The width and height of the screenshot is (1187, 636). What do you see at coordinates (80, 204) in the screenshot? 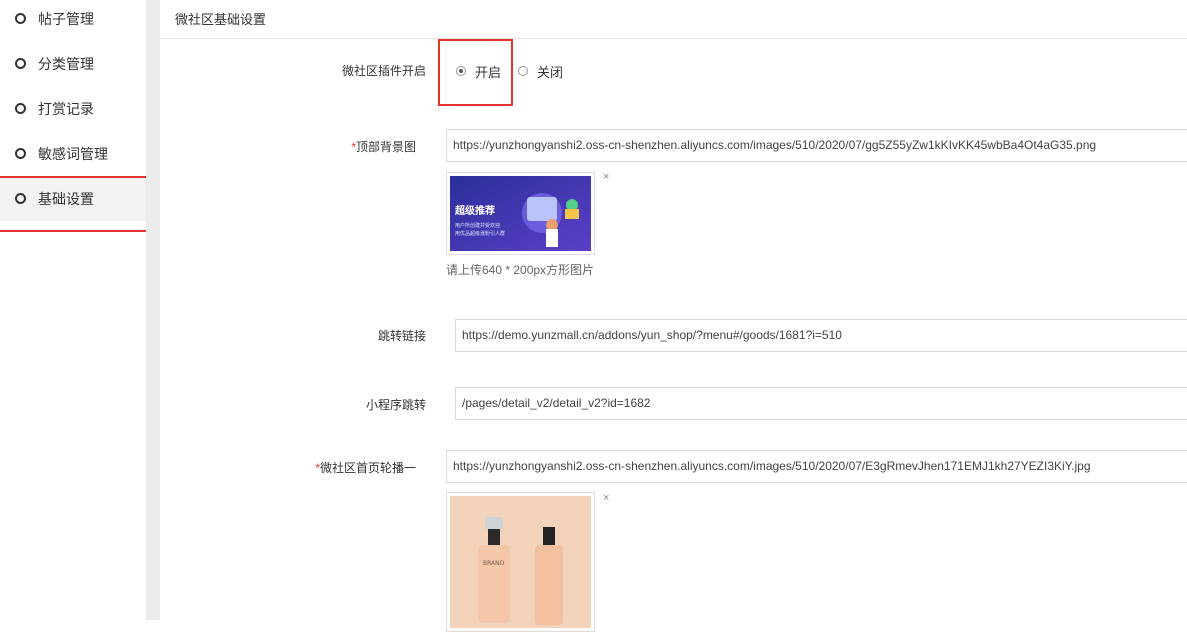
I see `annotation-highlight-box` at bounding box center [80, 204].